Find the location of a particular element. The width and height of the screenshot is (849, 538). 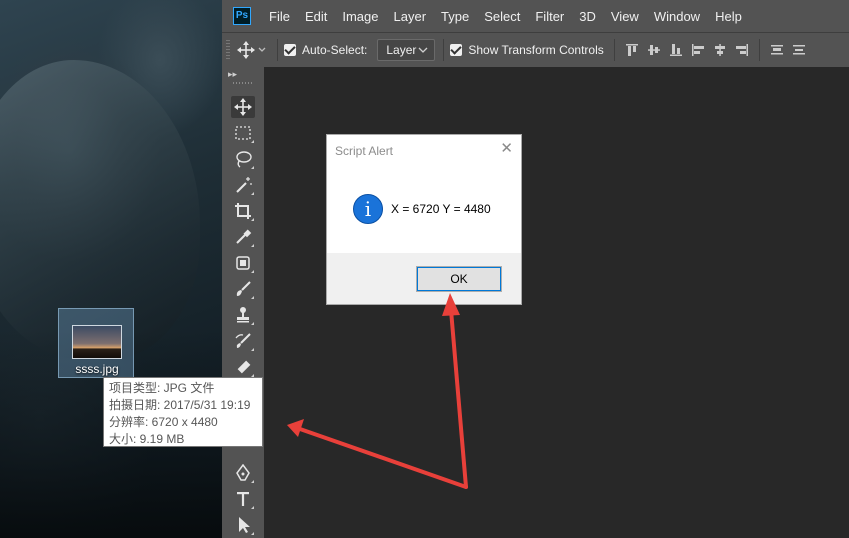

close-icon: ✕ is located at coordinates (506, 149).